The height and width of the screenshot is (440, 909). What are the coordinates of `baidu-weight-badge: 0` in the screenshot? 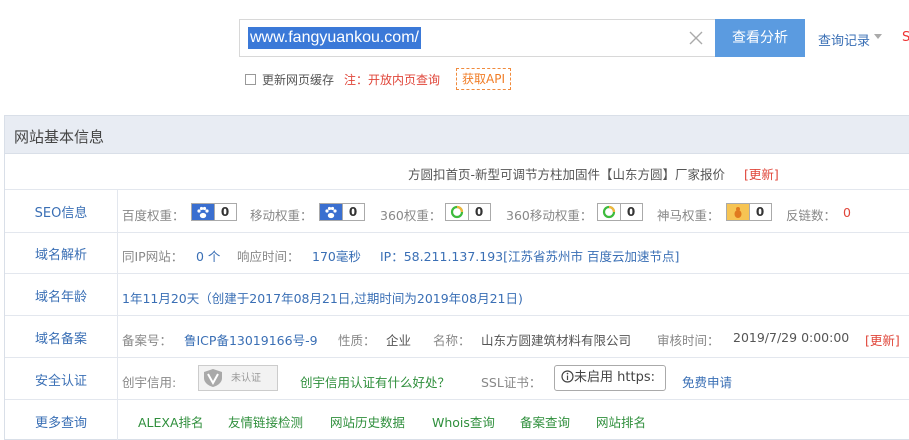 It's located at (214, 212).